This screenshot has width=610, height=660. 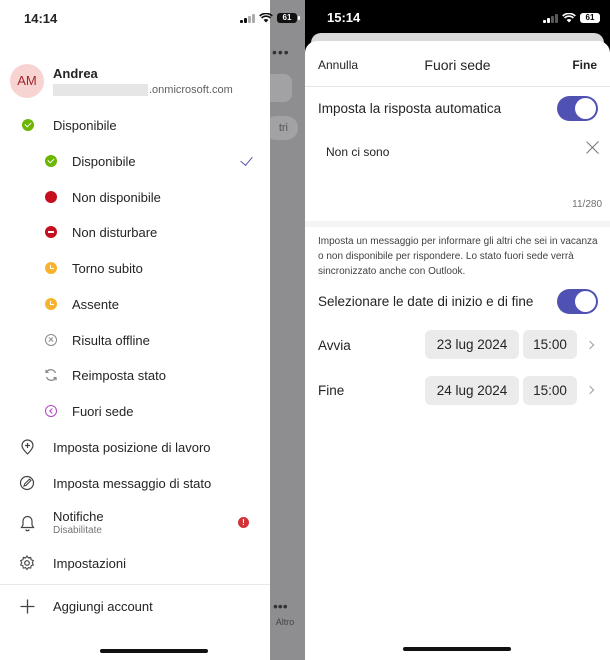 What do you see at coordinates (27, 523) in the screenshot?
I see `bell-icon` at bounding box center [27, 523].